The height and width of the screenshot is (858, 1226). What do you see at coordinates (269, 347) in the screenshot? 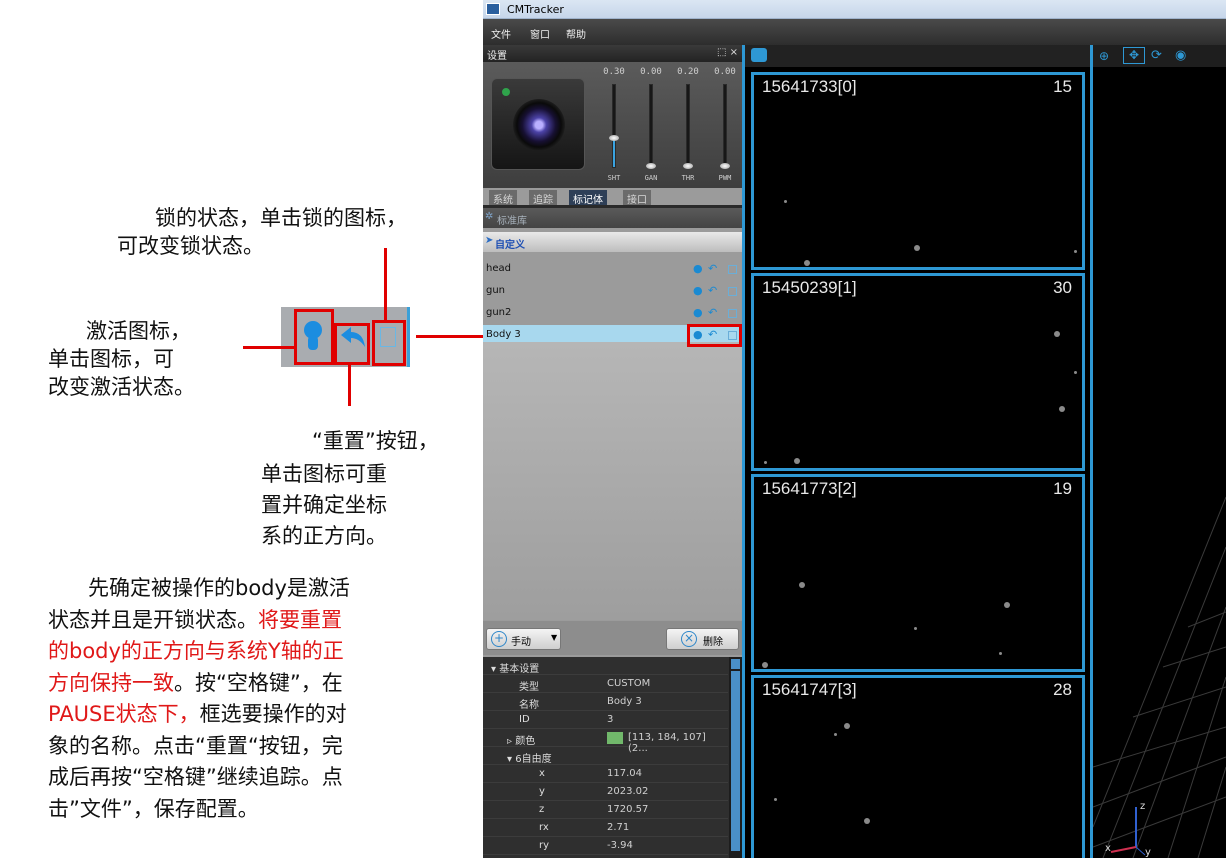
I see `activate-pointer` at bounding box center [269, 347].